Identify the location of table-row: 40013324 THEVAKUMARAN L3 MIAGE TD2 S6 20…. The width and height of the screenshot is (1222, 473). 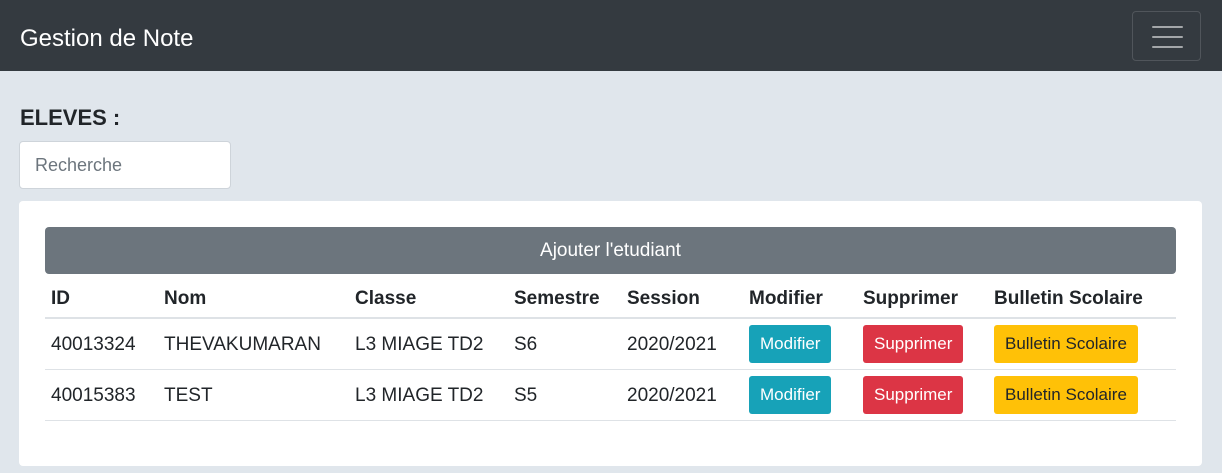
(610, 344).